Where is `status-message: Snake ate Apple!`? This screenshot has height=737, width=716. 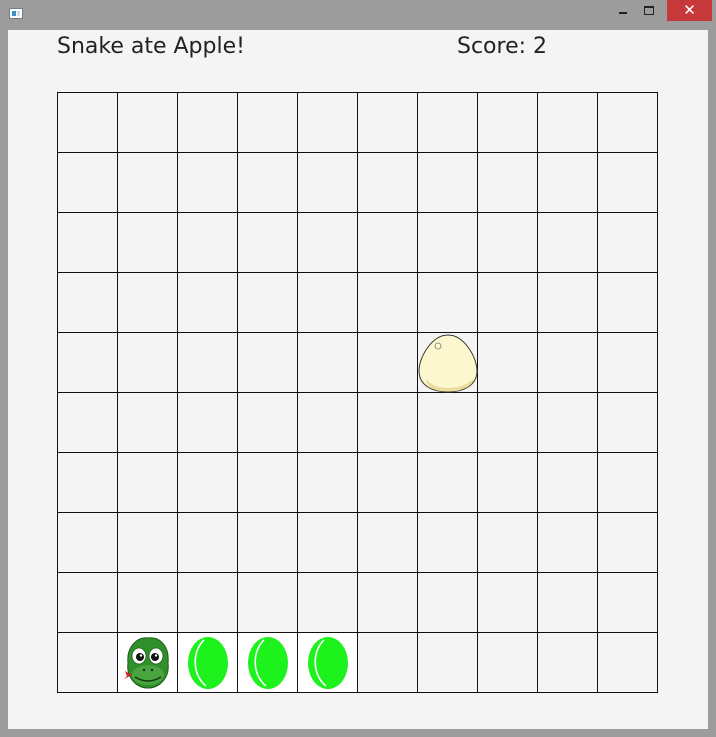
status-message: Snake ate Apple! is located at coordinates (151, 46).